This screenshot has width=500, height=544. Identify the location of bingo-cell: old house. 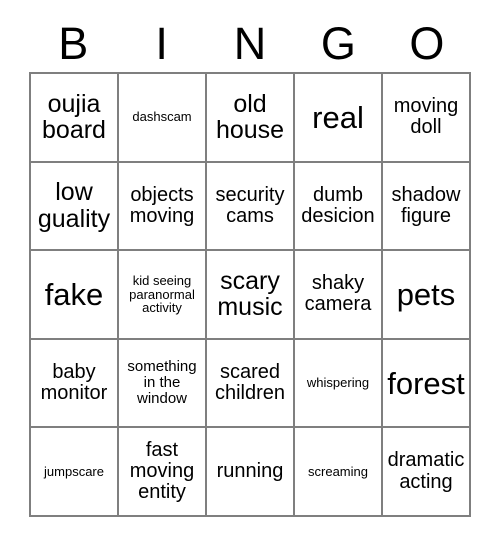
(251, 118).